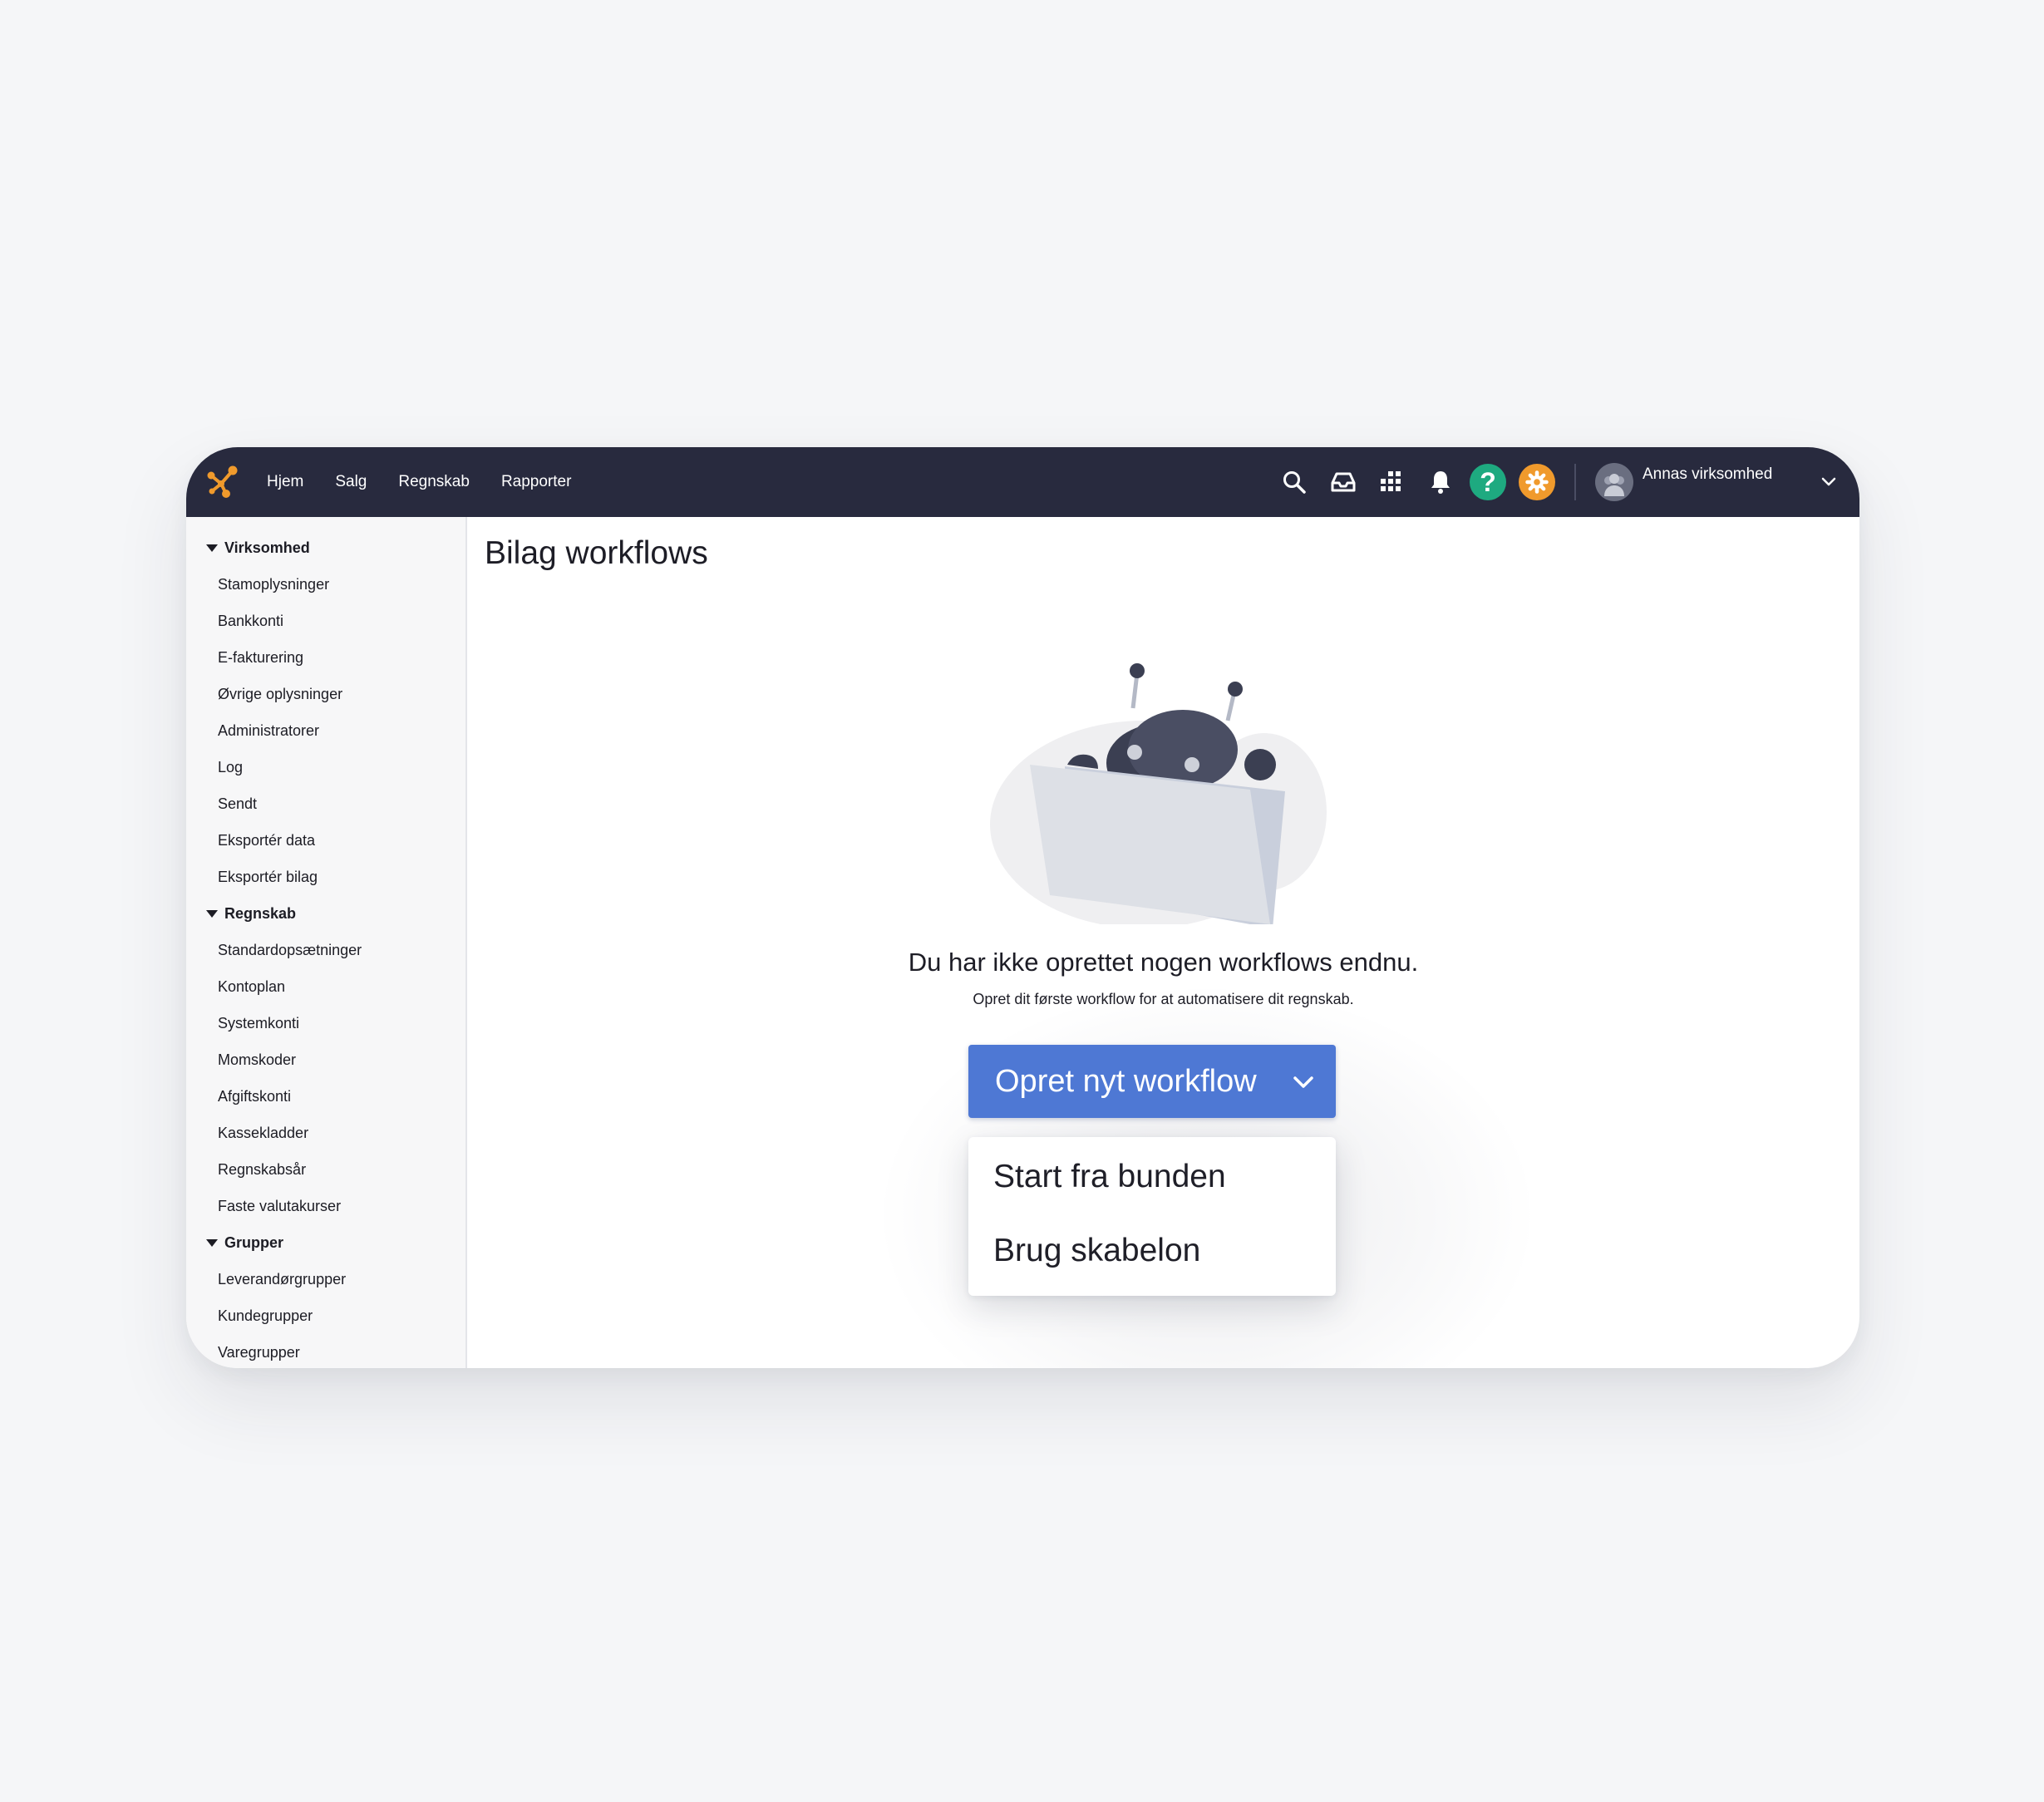  Describe the element at coordinates (351, 482) in the screenshot. I see `nav-item-salg: Salg` at that location.